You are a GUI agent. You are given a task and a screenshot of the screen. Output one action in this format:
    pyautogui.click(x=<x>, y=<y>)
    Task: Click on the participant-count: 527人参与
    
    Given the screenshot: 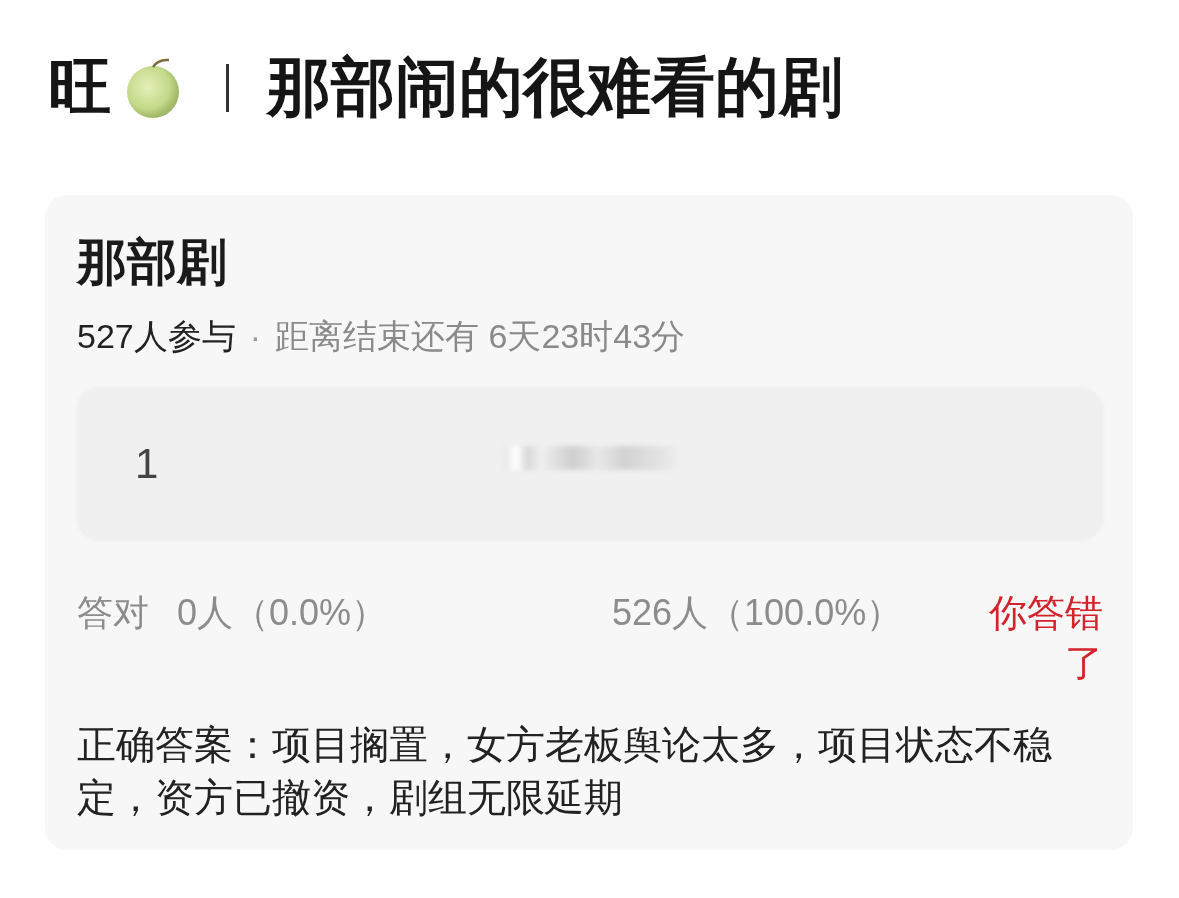 What is the action you would take?
    pyautogui.click(x=156, y=336)
    